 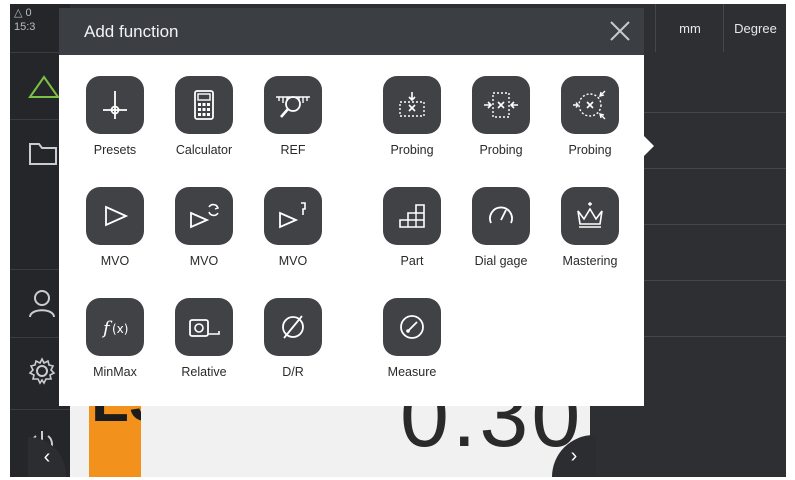 I want to click on probe-edge-icon, so click(x=412, y=104).